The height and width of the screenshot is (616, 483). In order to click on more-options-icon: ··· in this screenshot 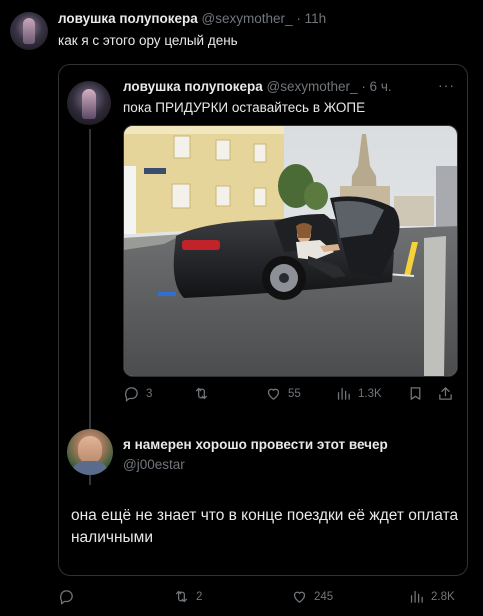, I will do `click(446, 85)`.